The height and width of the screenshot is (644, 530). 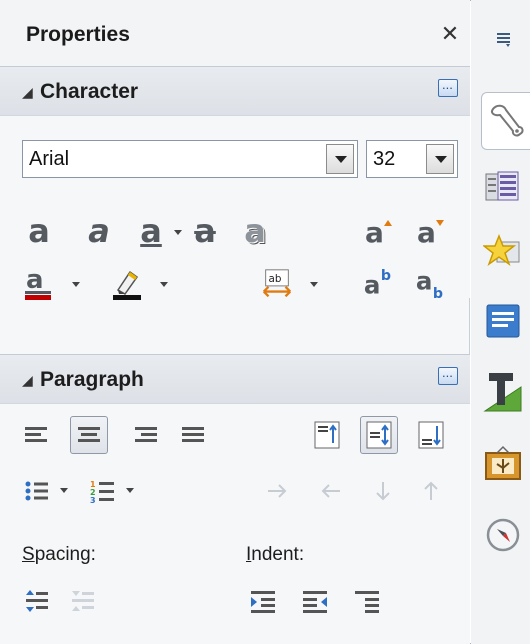 I want to click on highlighting-color-button, so click(x=127, y=284).